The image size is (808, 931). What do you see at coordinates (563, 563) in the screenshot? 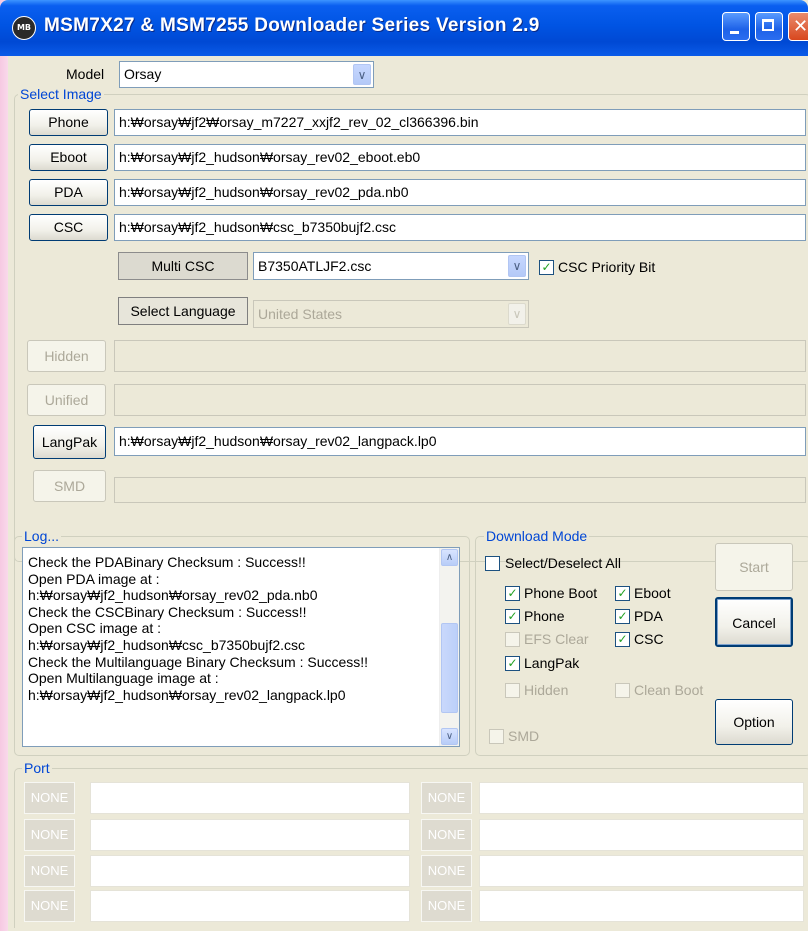
I see `select-all-label: Select/Deselect All` at bounding box center [563, 563].